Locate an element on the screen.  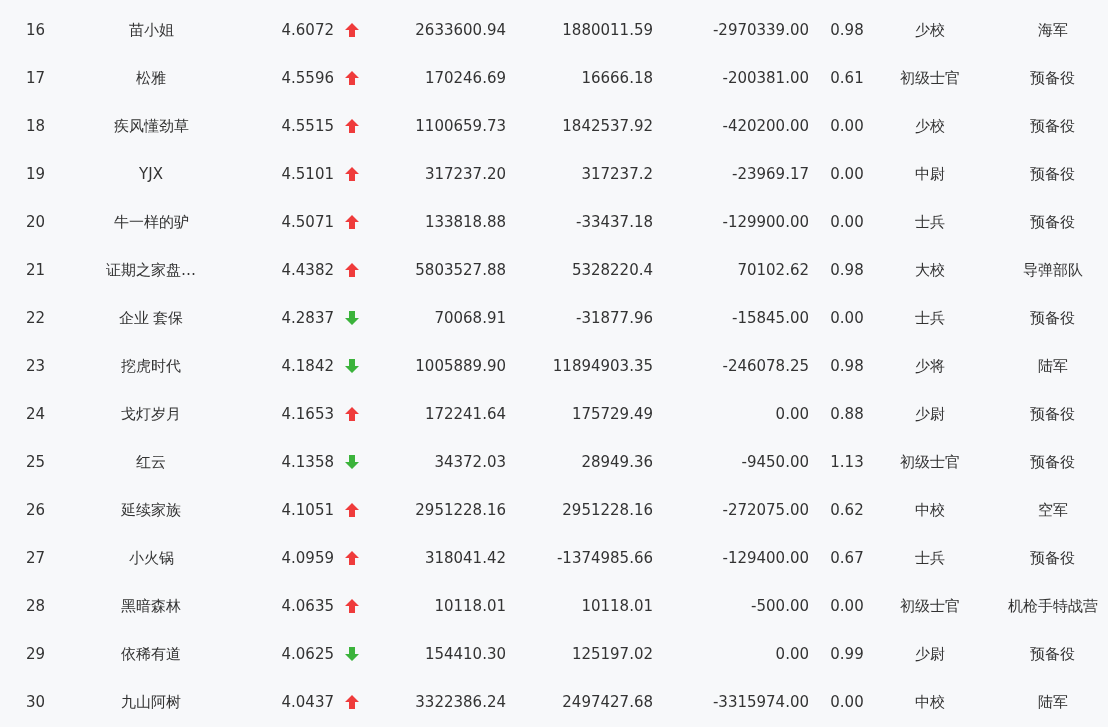
name-cell: 依稀有道 is located at coordinates (151, 654).